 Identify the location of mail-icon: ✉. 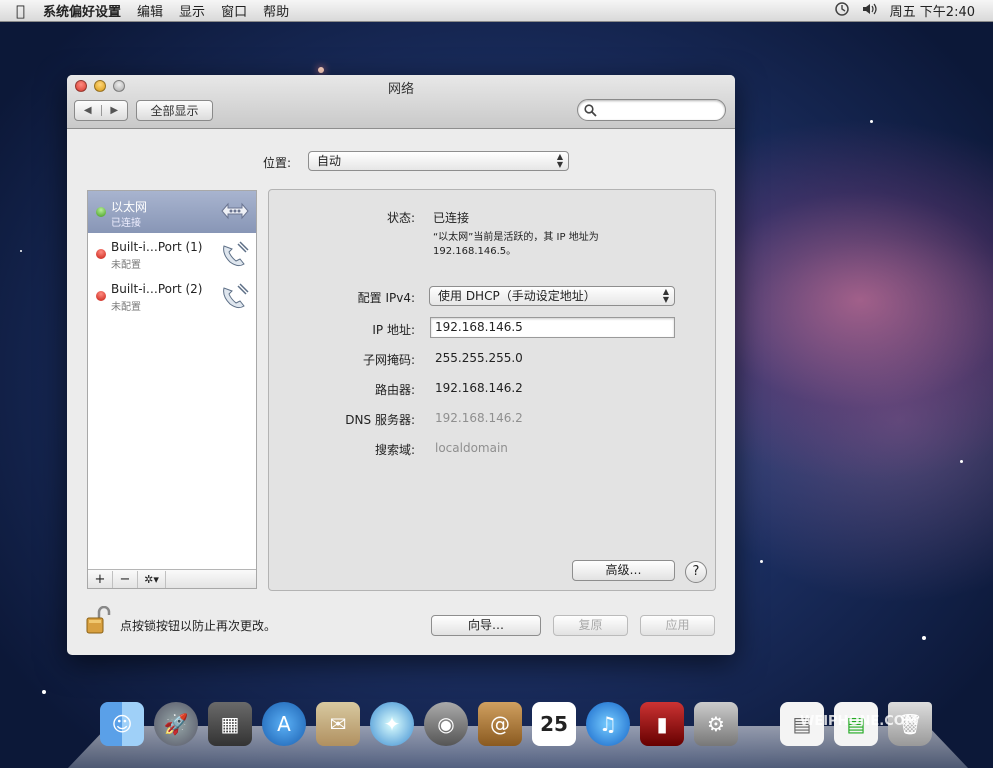
(338, 724).